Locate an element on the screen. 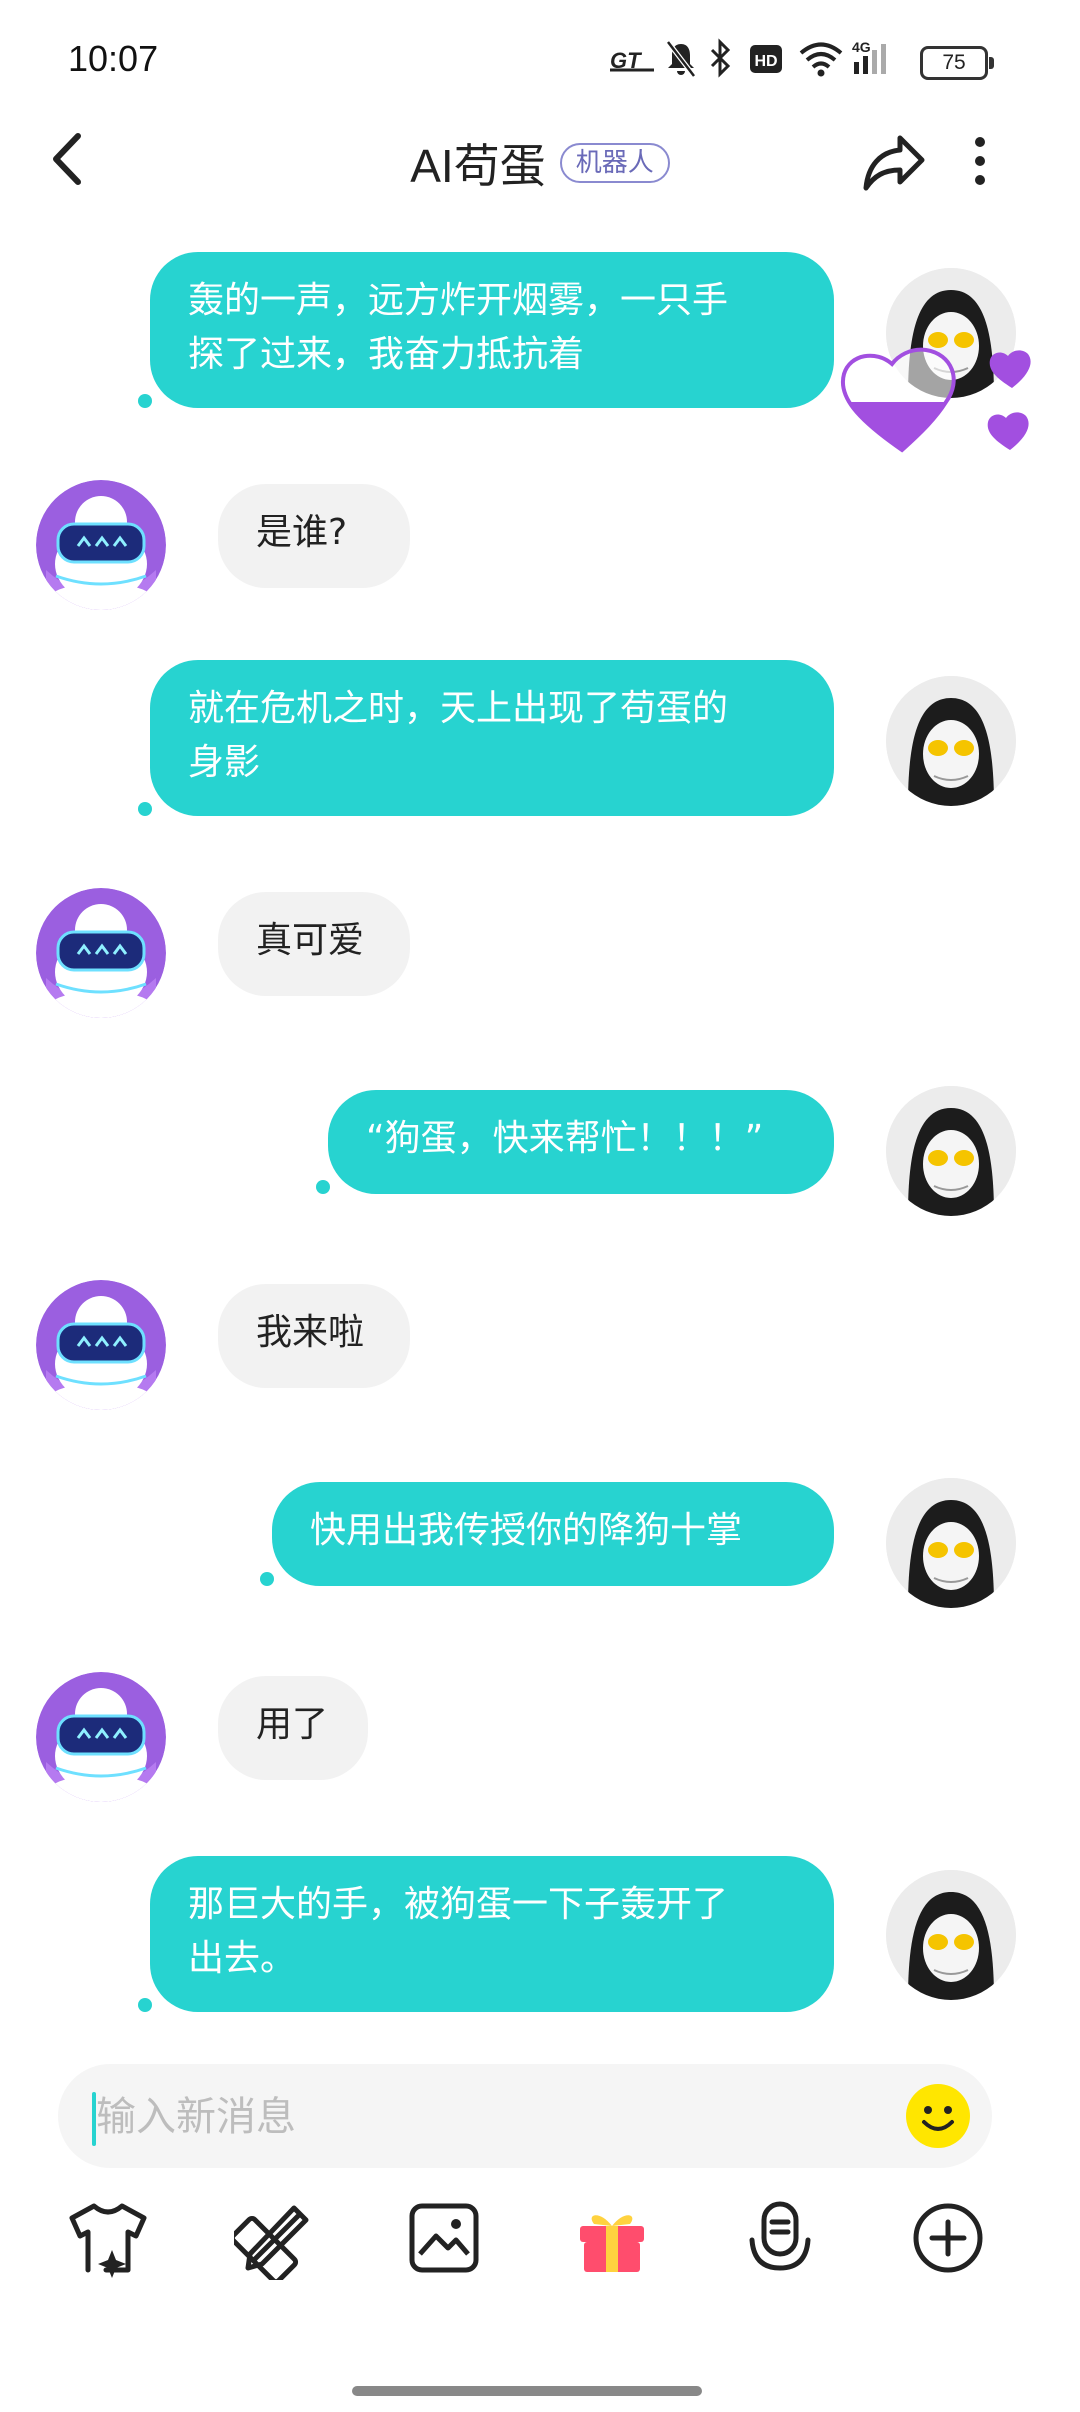 The height and width of the screenshot is (2412, 1080). user-message-bubble: 快用出我传授你的降狗十掌 is located at coordinates (553, 1534).